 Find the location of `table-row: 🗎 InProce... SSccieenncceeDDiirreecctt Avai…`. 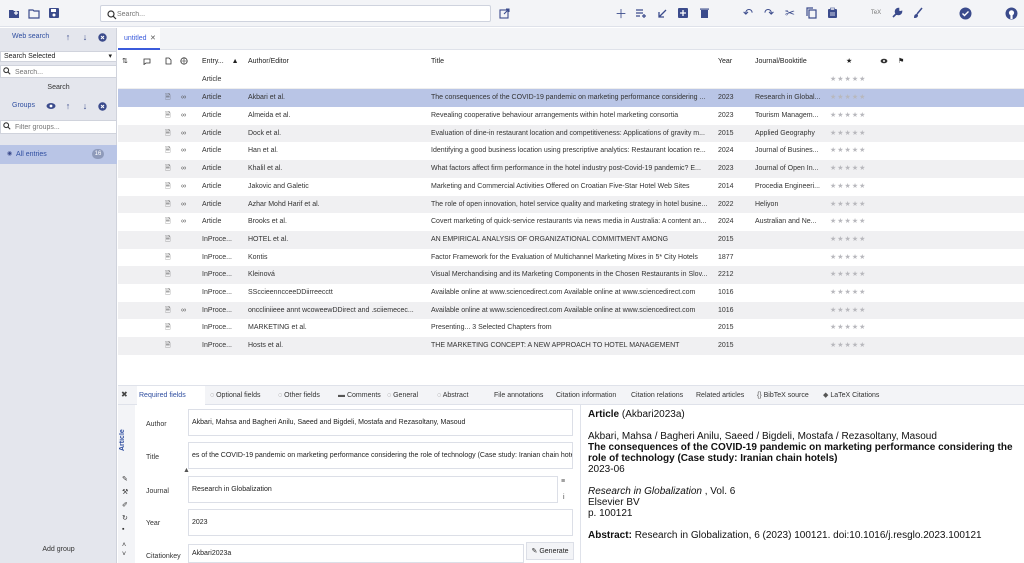

table-row: 🗎 InProce... SSccieenncceeDDiirreecctt Avai… is located at coordinates (571, 293).